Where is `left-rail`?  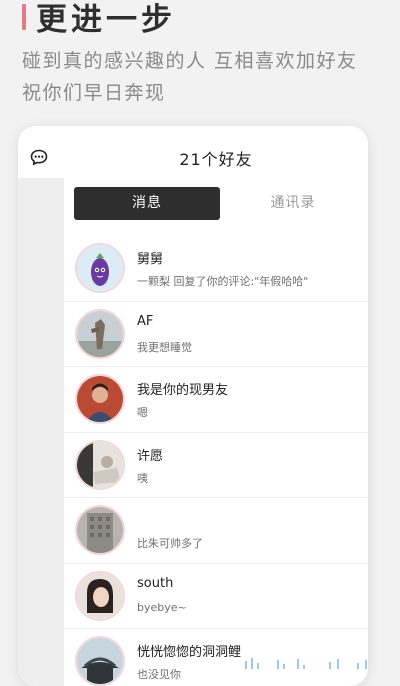 left-rail is located at coordinates (41, 432).